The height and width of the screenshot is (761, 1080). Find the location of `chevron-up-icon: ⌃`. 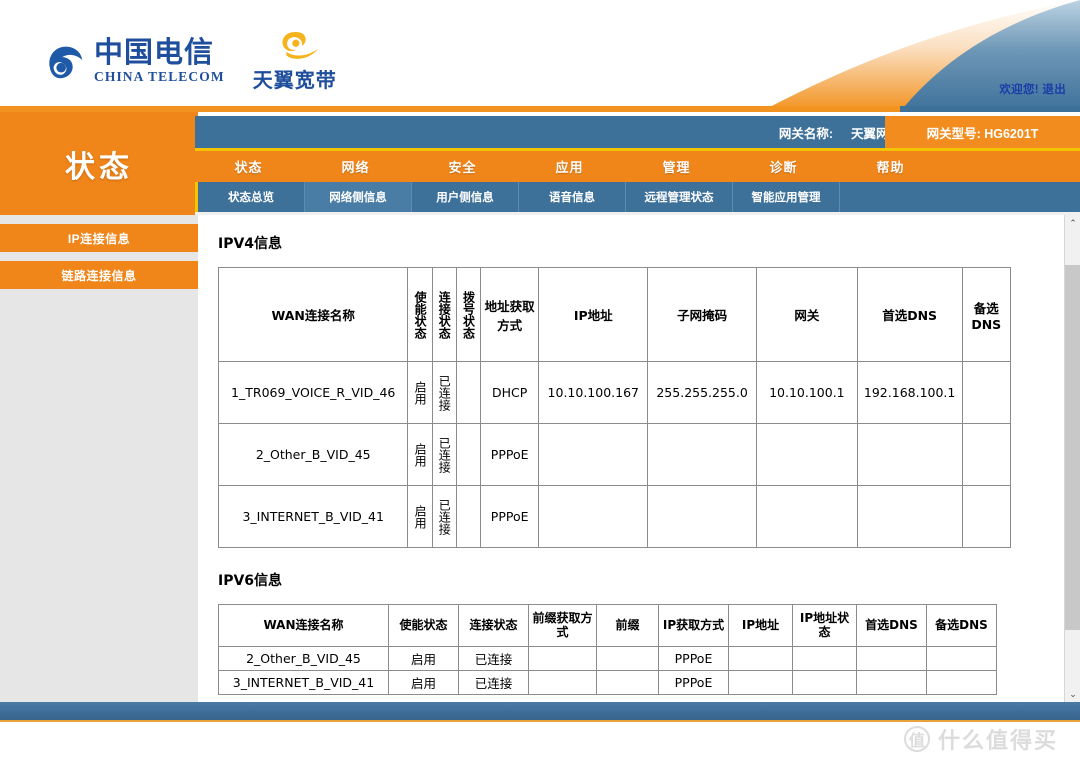

chevron-up-icon: ⌃ is located at coordinates (1073, 222).